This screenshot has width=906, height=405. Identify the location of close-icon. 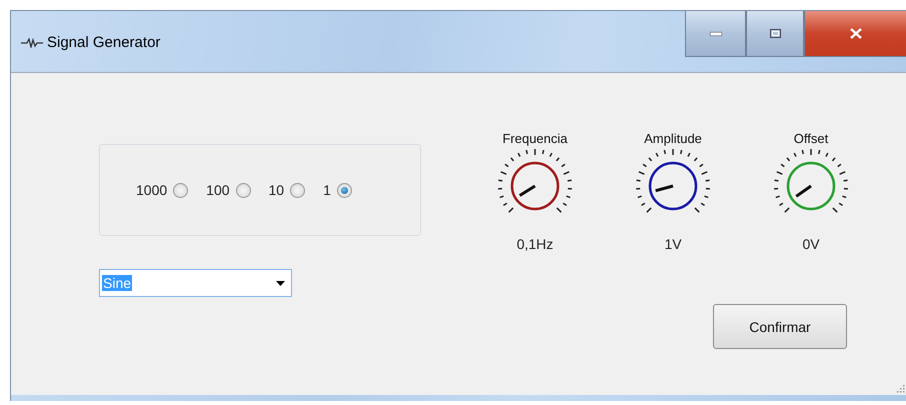
(856, 33).